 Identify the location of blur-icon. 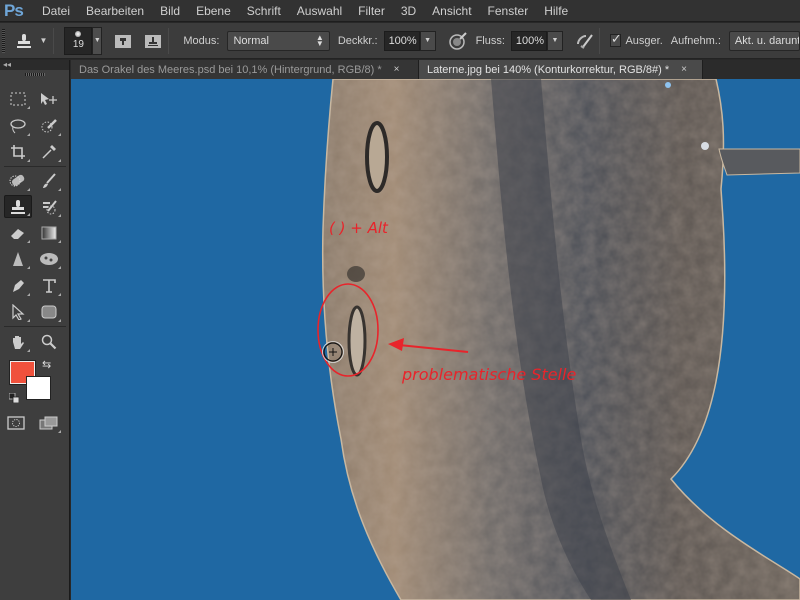
(18, 259).